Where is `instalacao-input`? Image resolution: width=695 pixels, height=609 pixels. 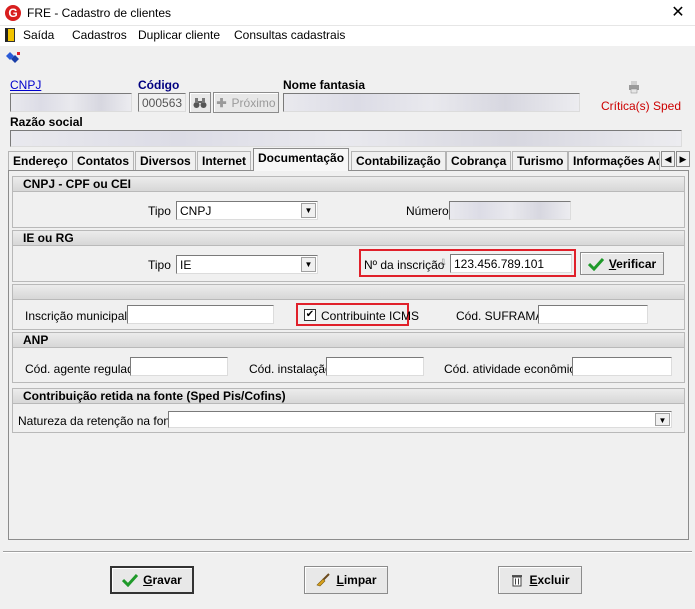 instalacao-input is located at coordinates (375, 366).